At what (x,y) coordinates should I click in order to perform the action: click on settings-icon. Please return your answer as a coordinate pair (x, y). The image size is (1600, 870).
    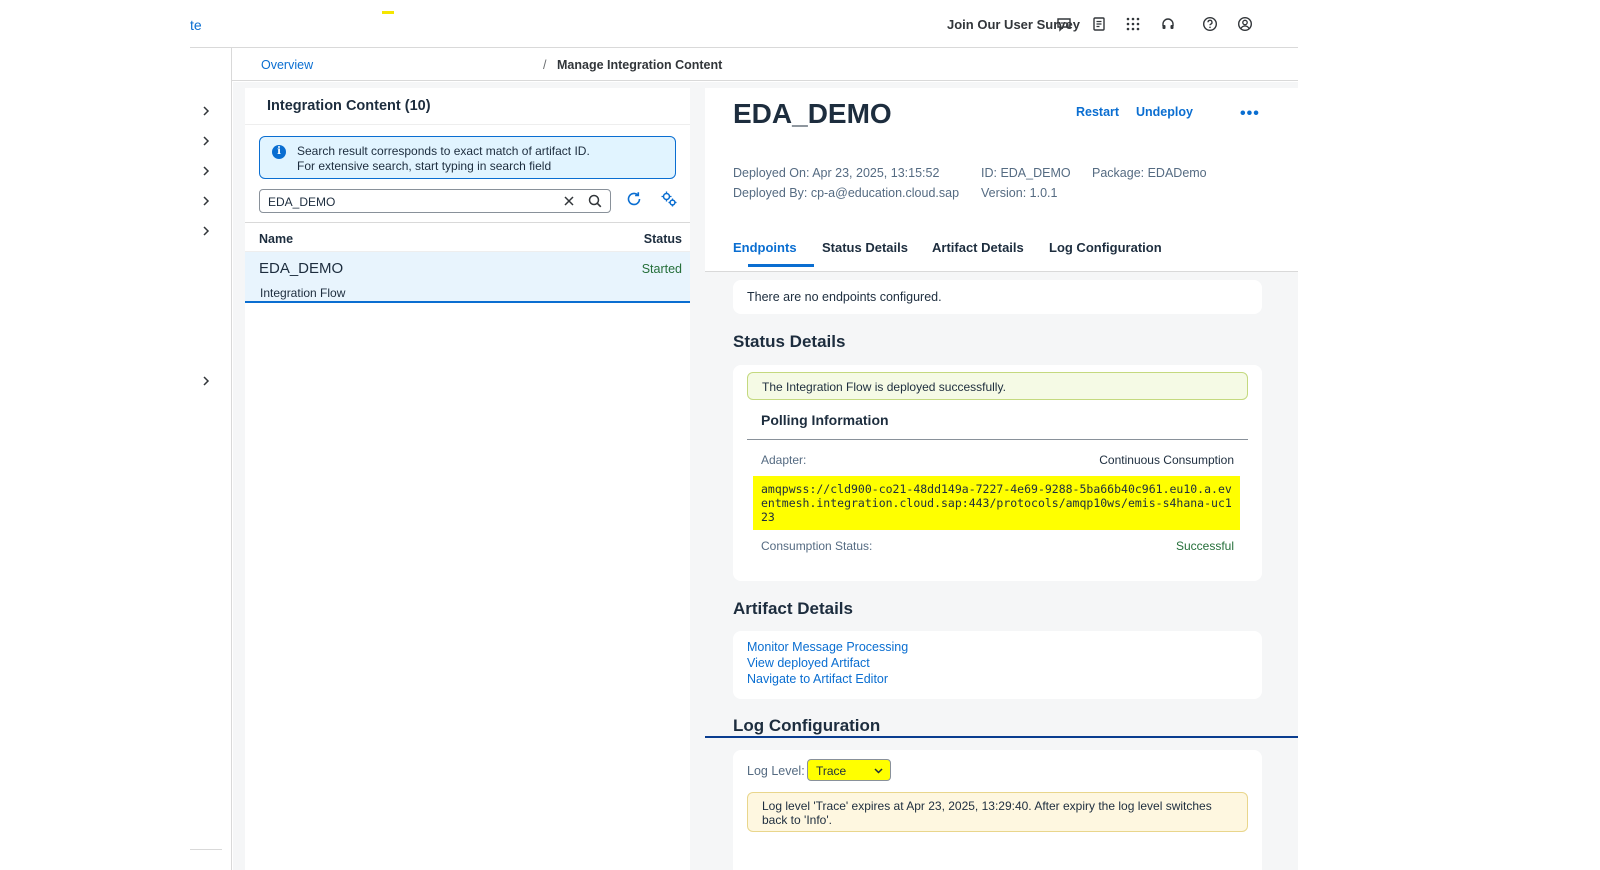
    Looking at the image, I should click on (669, 199).